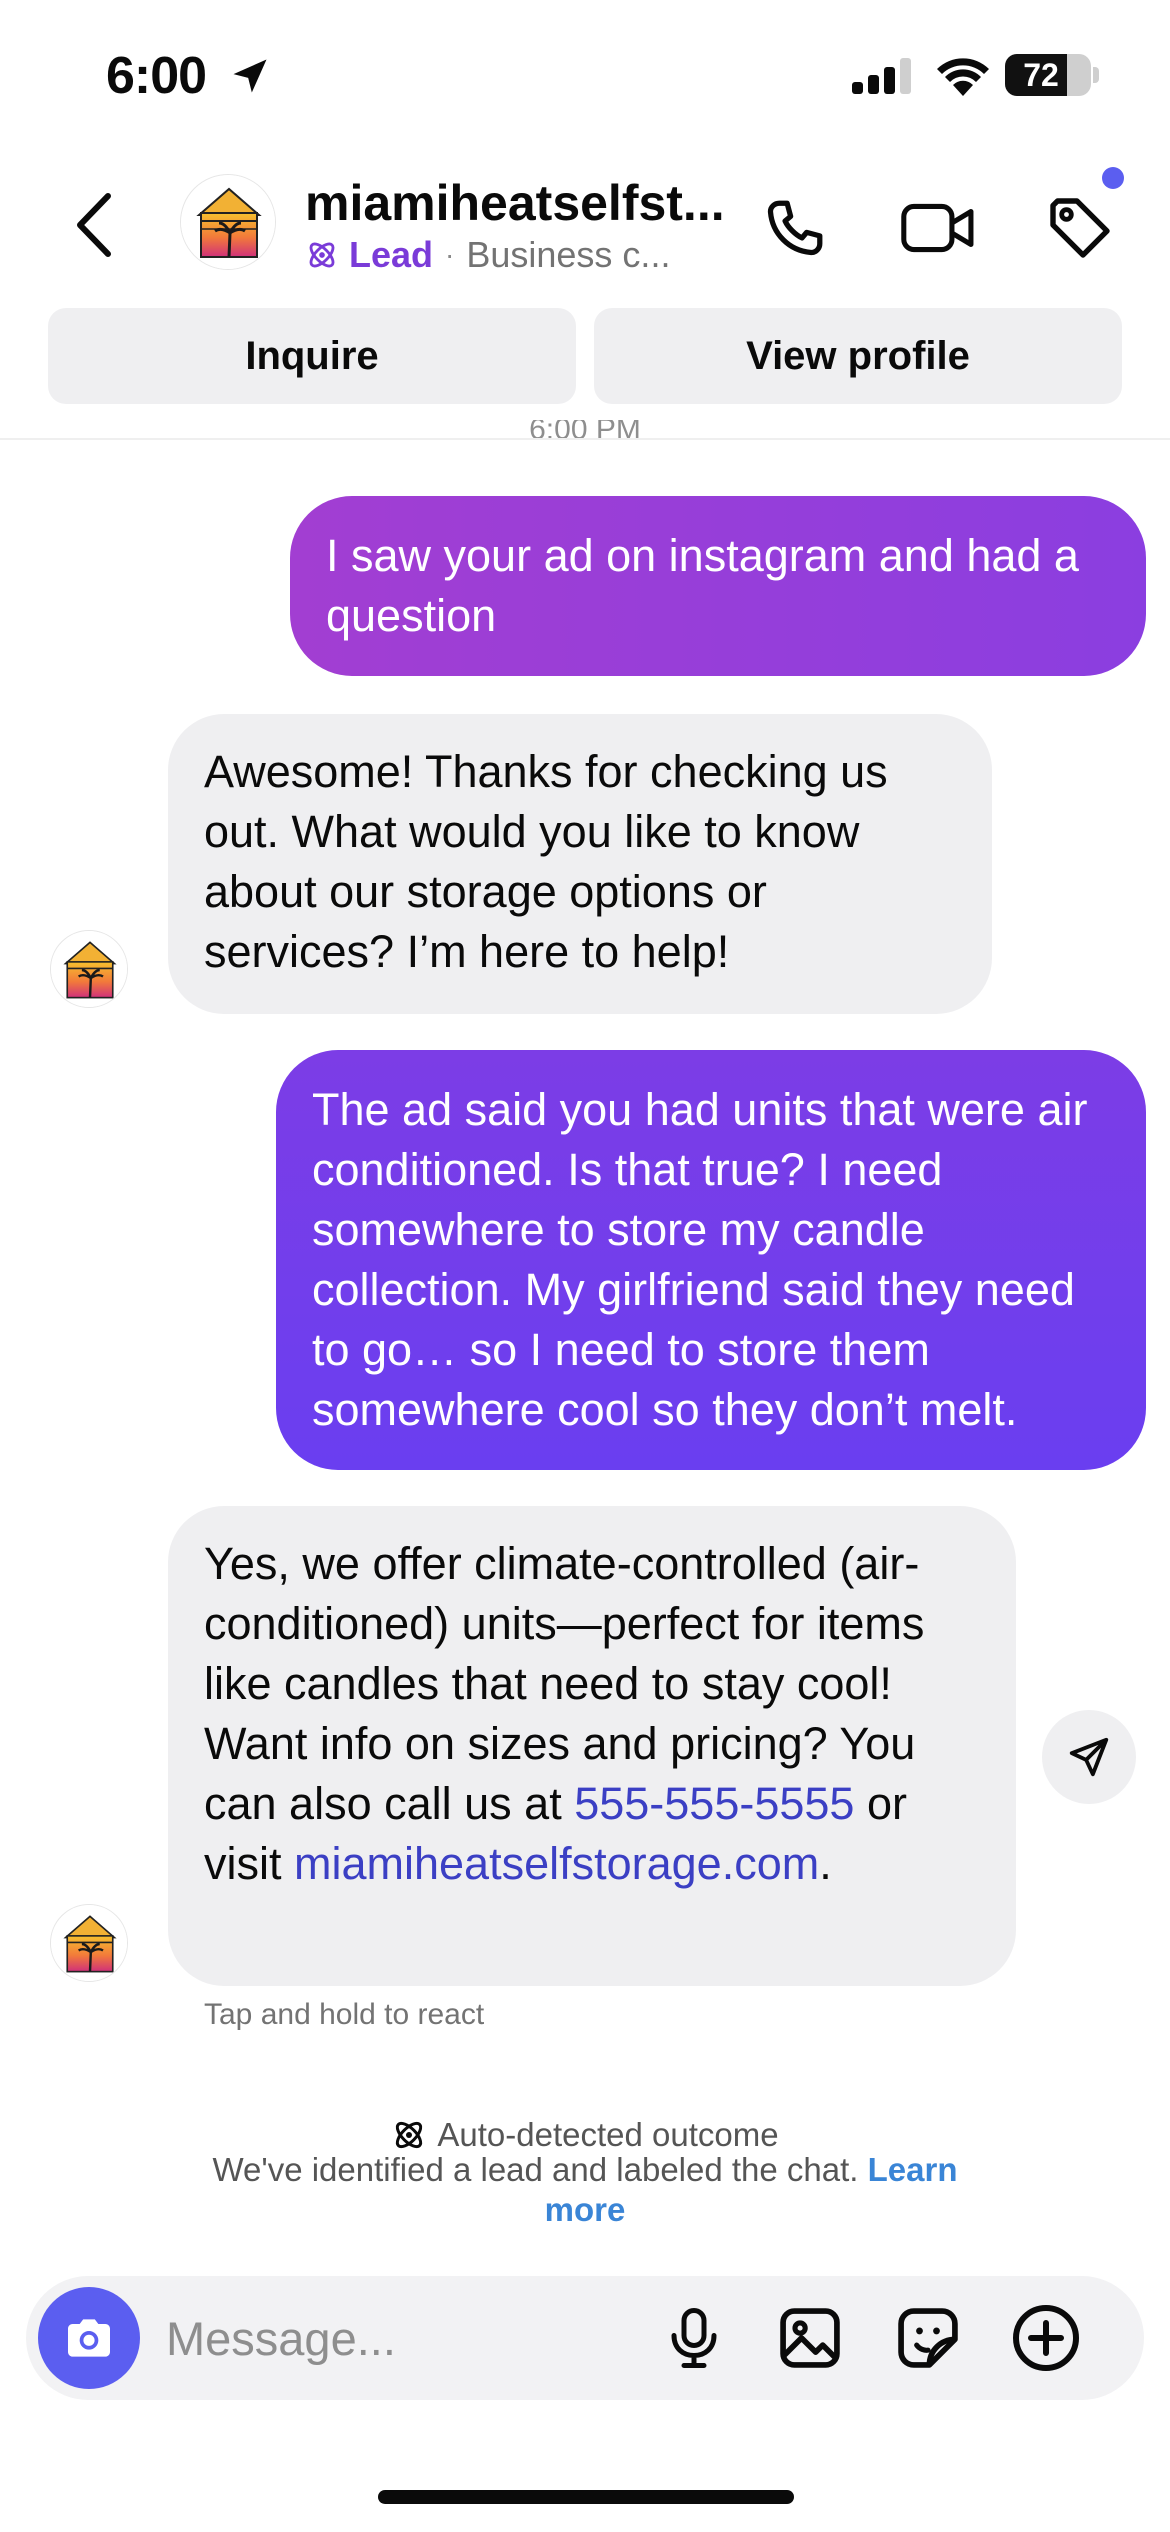  Describe the element at coordinates (1041, 75) in the screenshot. I see `battery-level-text: 72` at that location.